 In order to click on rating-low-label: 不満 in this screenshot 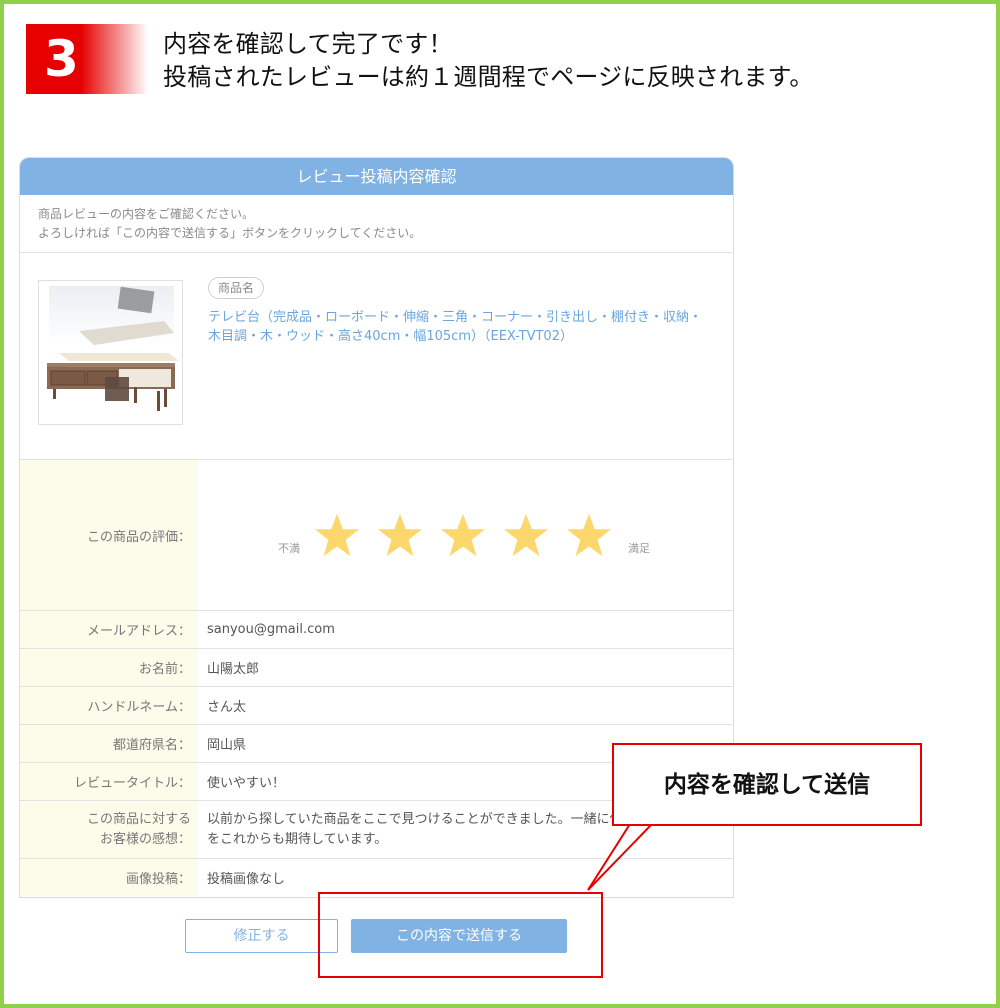, I will do `click(289, 548)`.